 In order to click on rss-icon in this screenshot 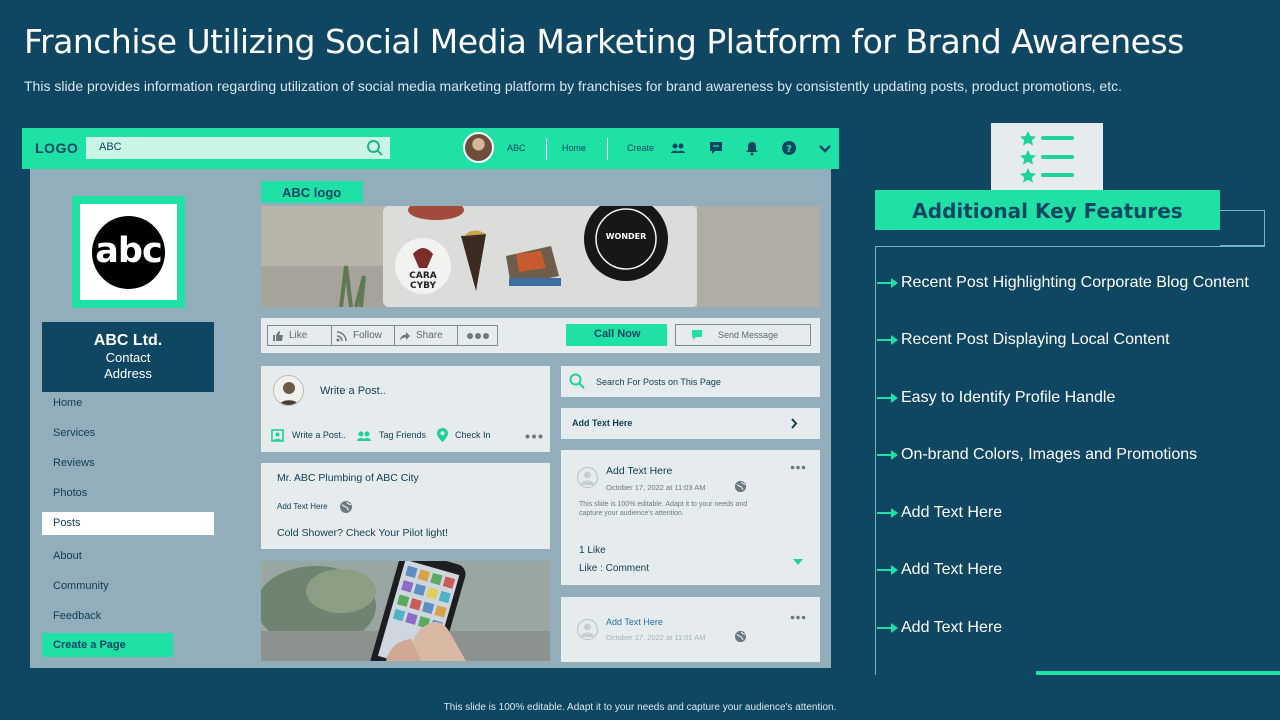, I will do `click(341, 336)`.